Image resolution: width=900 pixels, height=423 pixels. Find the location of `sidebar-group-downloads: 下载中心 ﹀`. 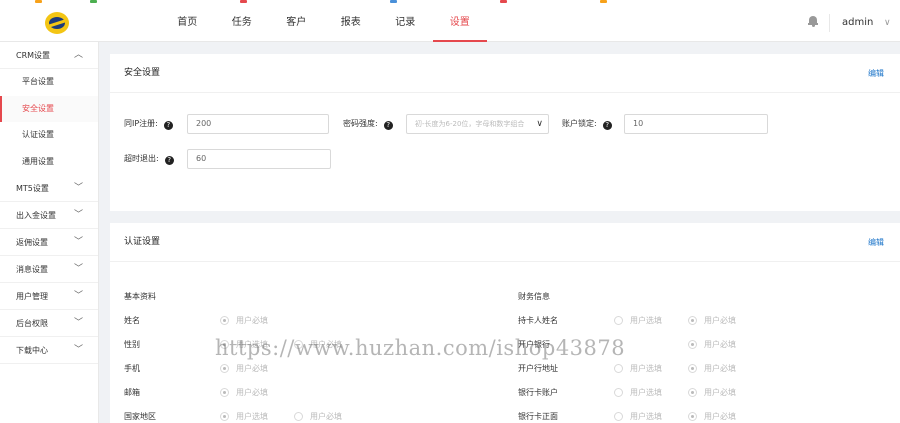

sidebar-group-downloads: 下载中心 ﹀ is located at coordinates (49, 350).